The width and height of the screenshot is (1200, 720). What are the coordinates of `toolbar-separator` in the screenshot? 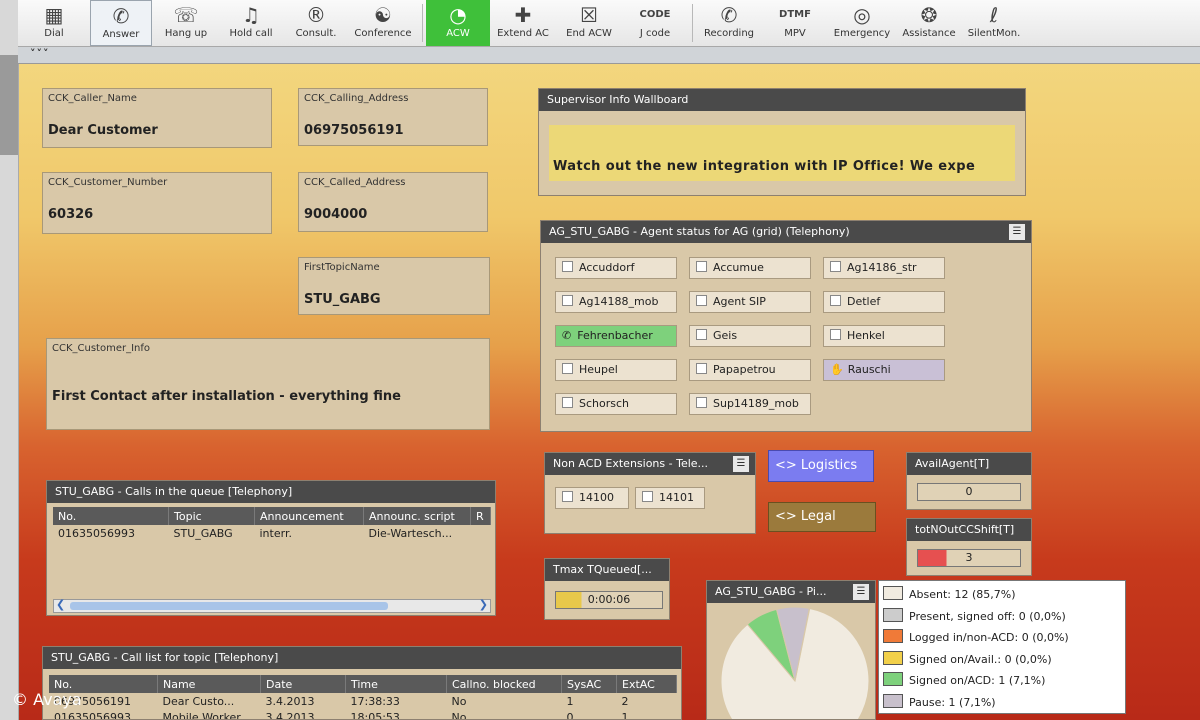 It's located at (692, 23).